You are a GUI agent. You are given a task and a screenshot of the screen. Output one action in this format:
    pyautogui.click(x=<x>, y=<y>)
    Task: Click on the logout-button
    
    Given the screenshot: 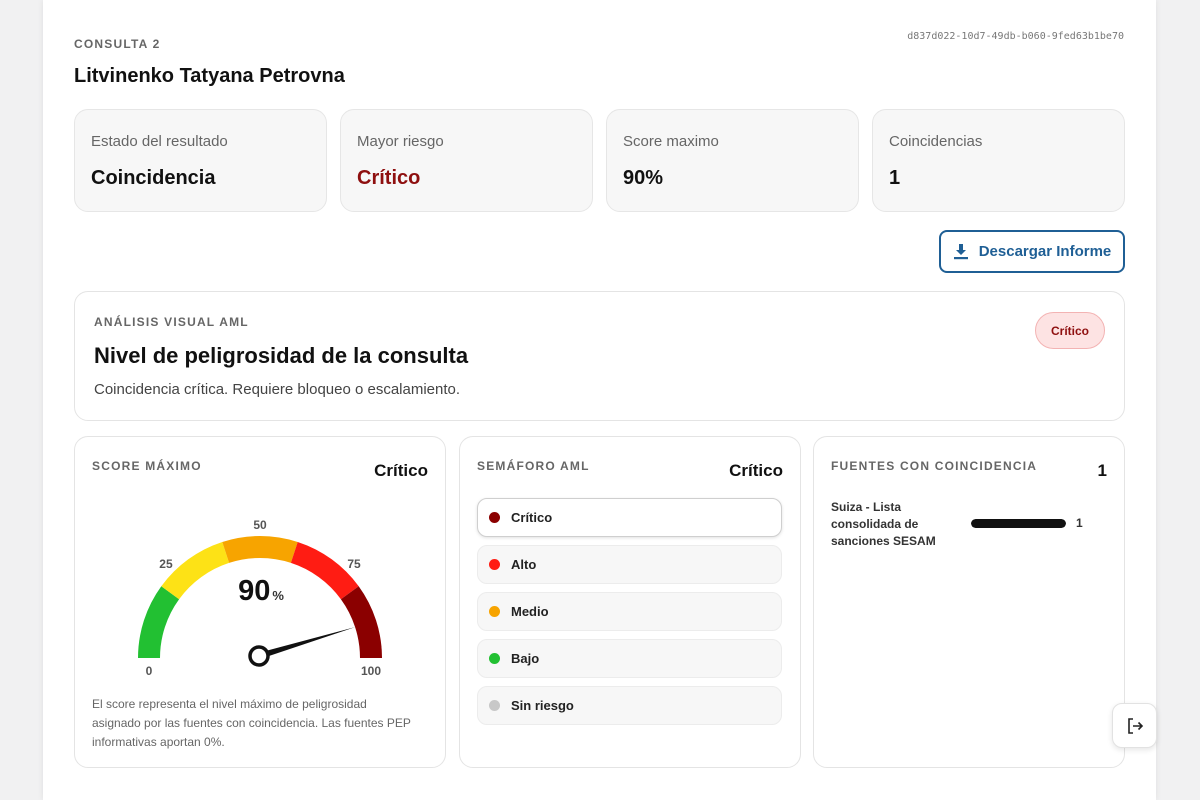 What is the action you would take?
    pyautogui.click(x=1134, y=725)
    